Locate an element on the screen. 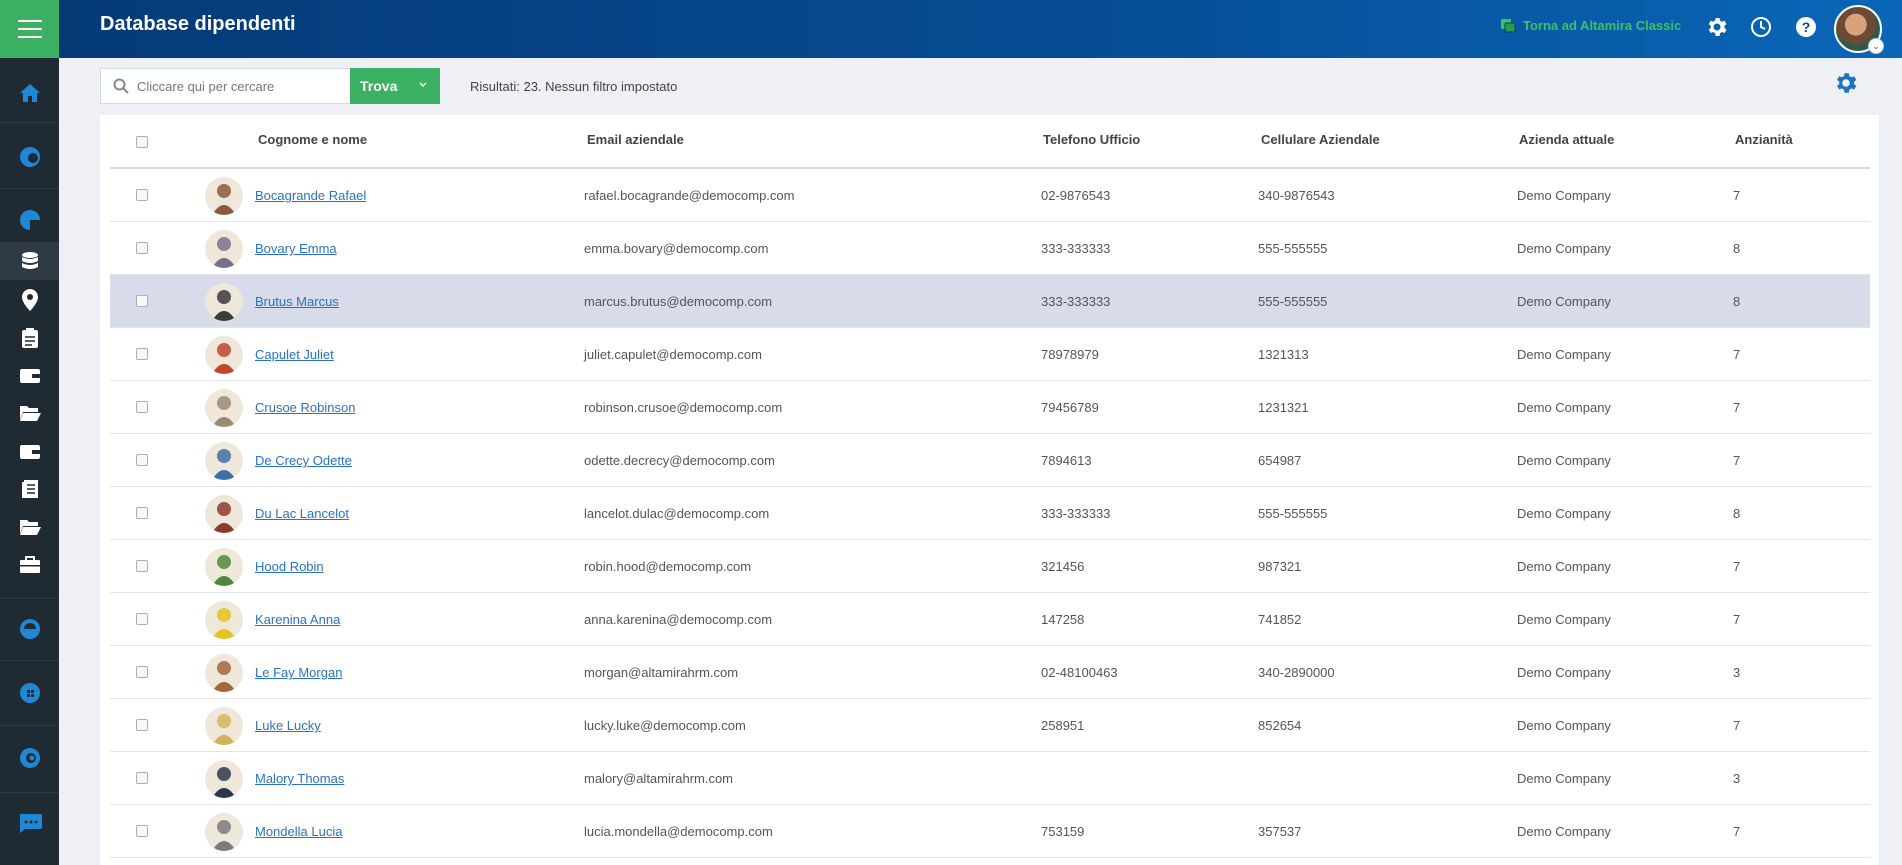  help-icon: ? is located at coordinates (1806, 27).